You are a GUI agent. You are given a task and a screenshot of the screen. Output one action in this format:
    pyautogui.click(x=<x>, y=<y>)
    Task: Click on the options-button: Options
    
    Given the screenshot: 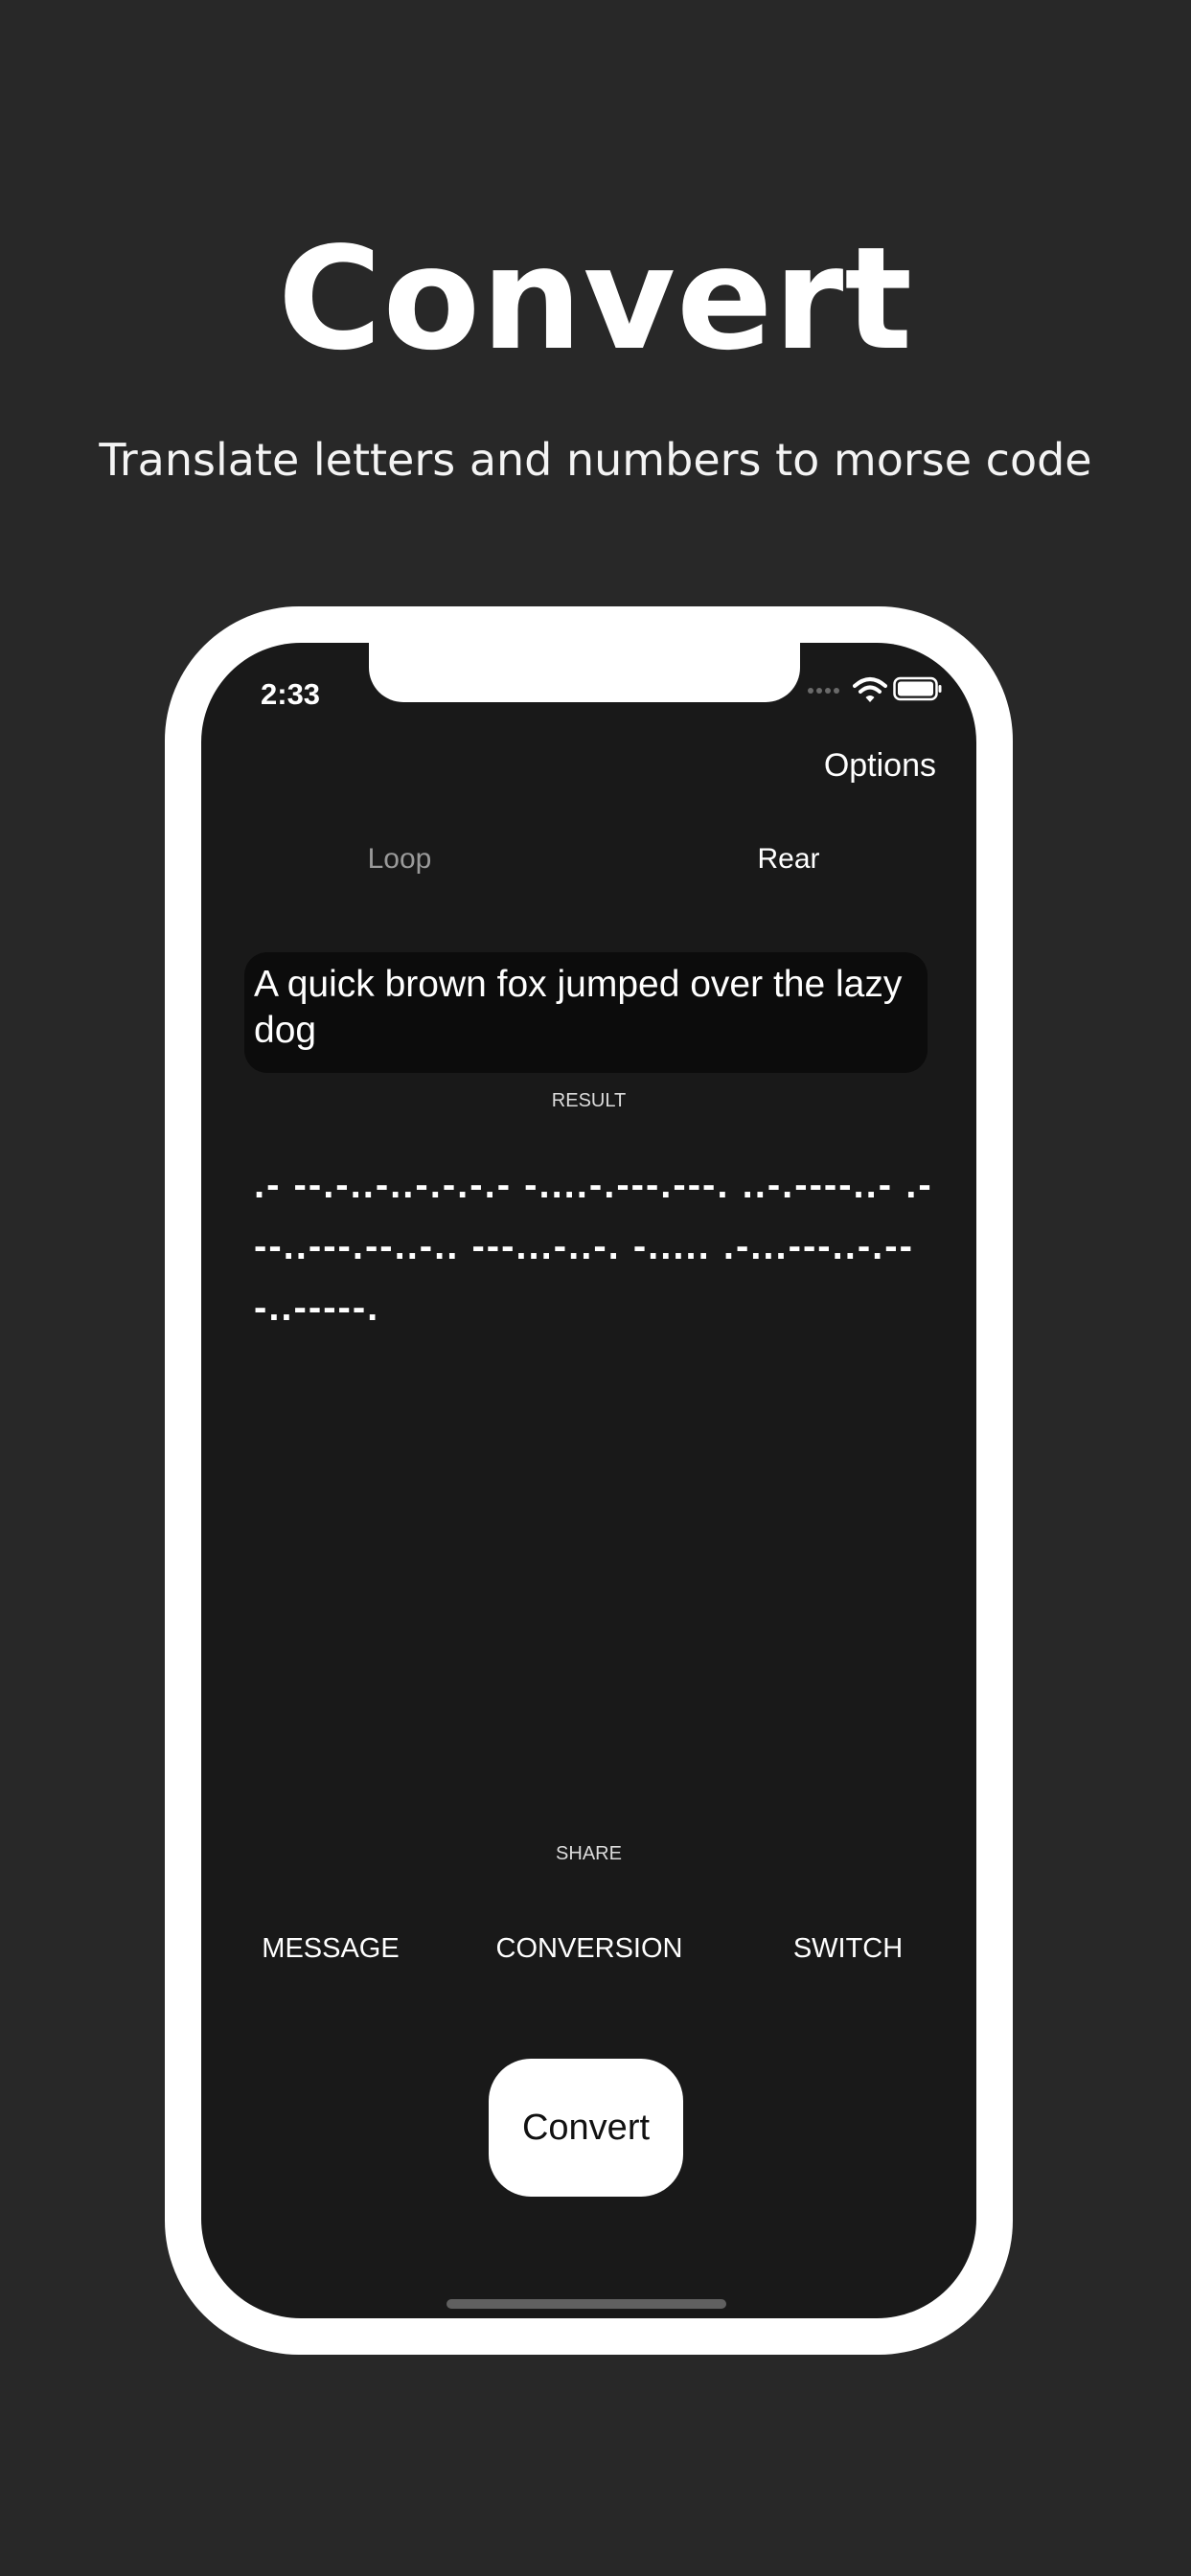 What is the action you would take?
    pyautogui.click(x=880, y=765)
    